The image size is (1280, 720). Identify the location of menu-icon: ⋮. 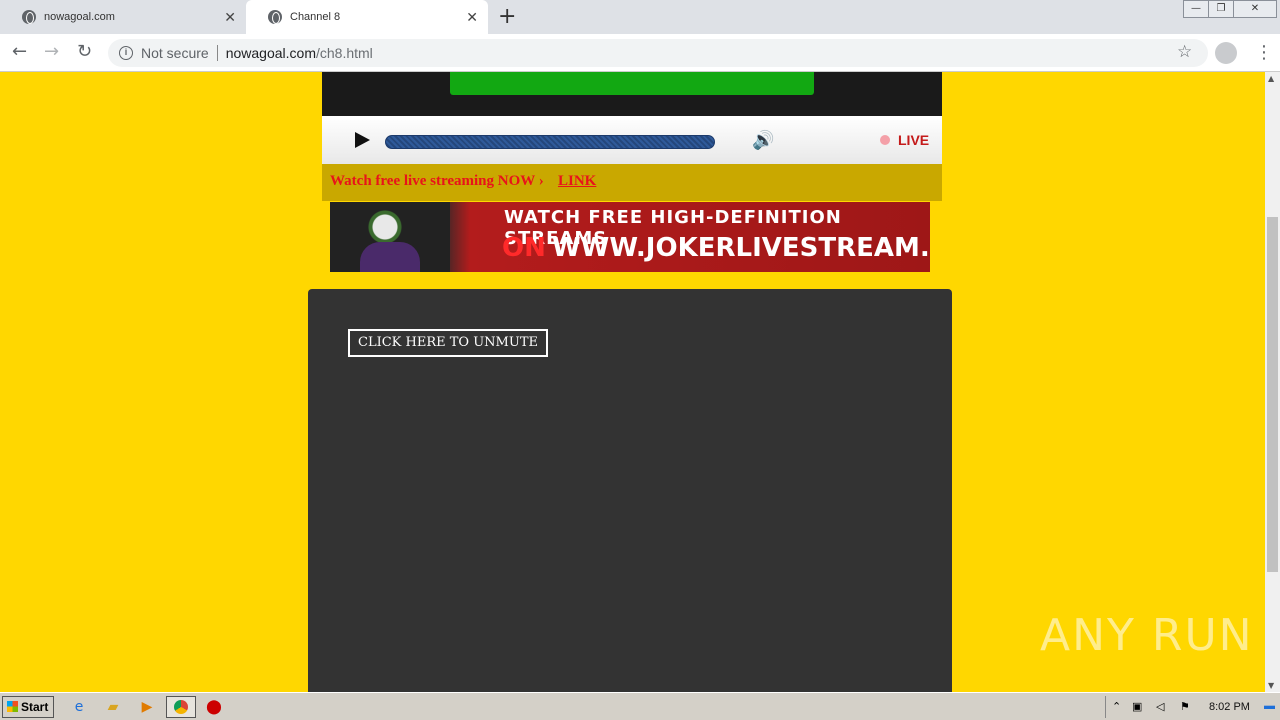
(1264, 52).